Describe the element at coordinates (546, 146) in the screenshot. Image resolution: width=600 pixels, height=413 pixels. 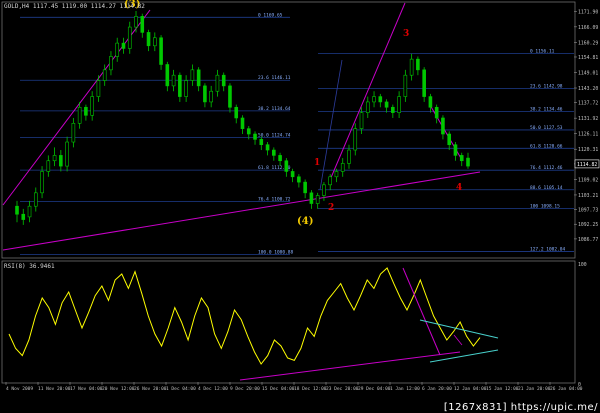
I see `fib-right-label-4: 61.8 1120.66` at that location.